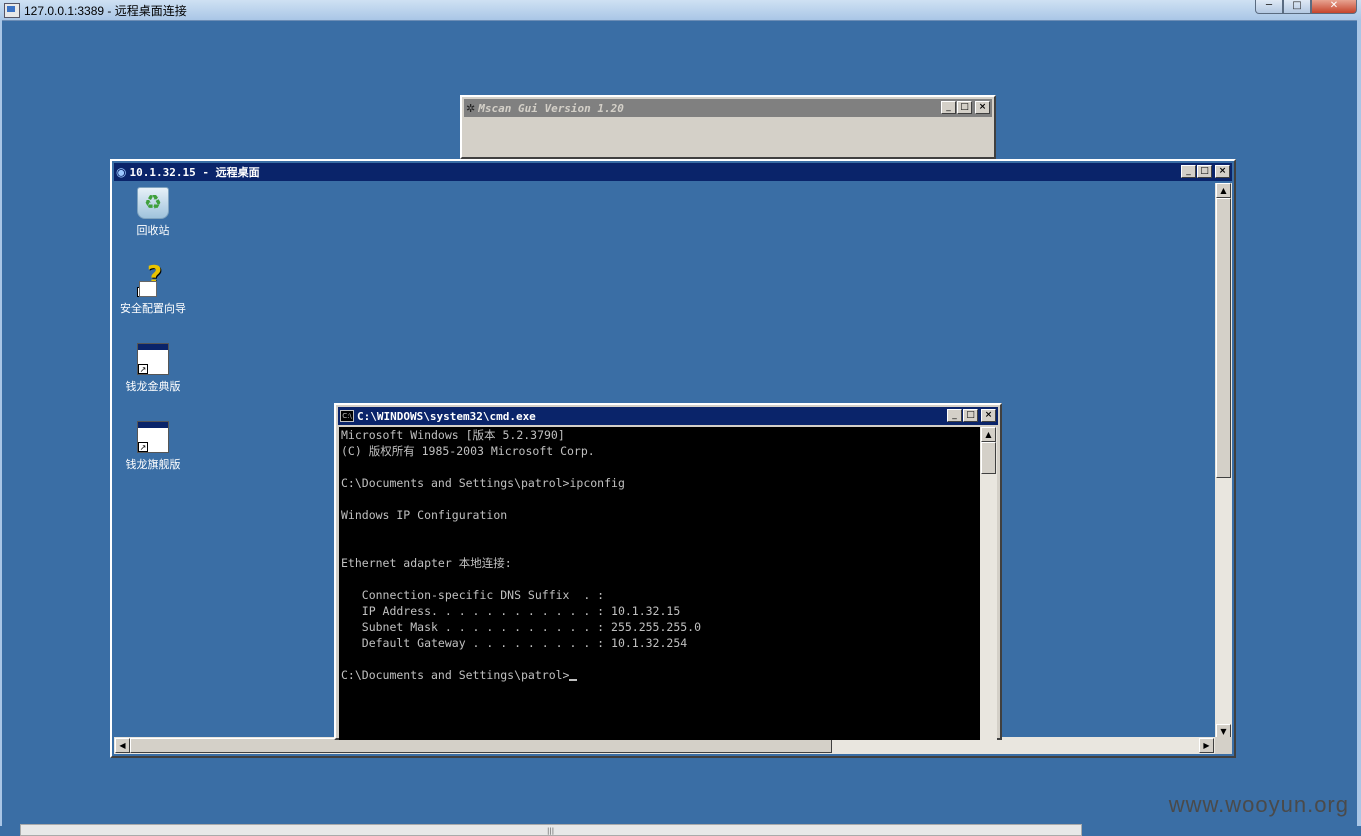  I want to click on resize-grip, so click(1223, 745).